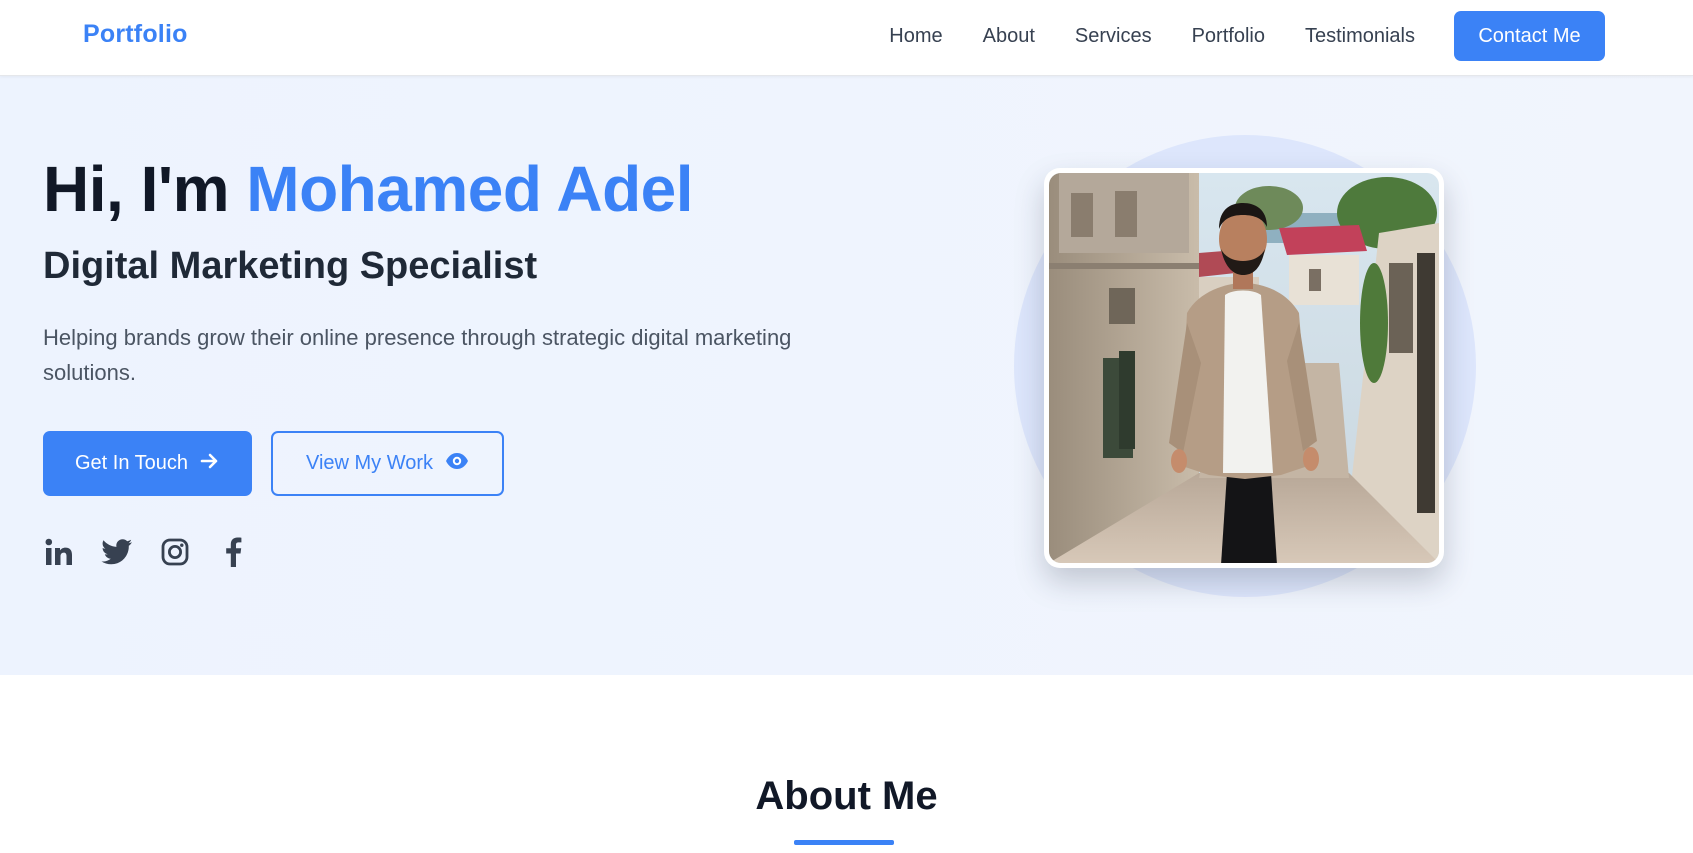  Describe the element at coordinates (145, 189) in the screenshot. I see `hero-greeting: Hi, I'm` at that location.